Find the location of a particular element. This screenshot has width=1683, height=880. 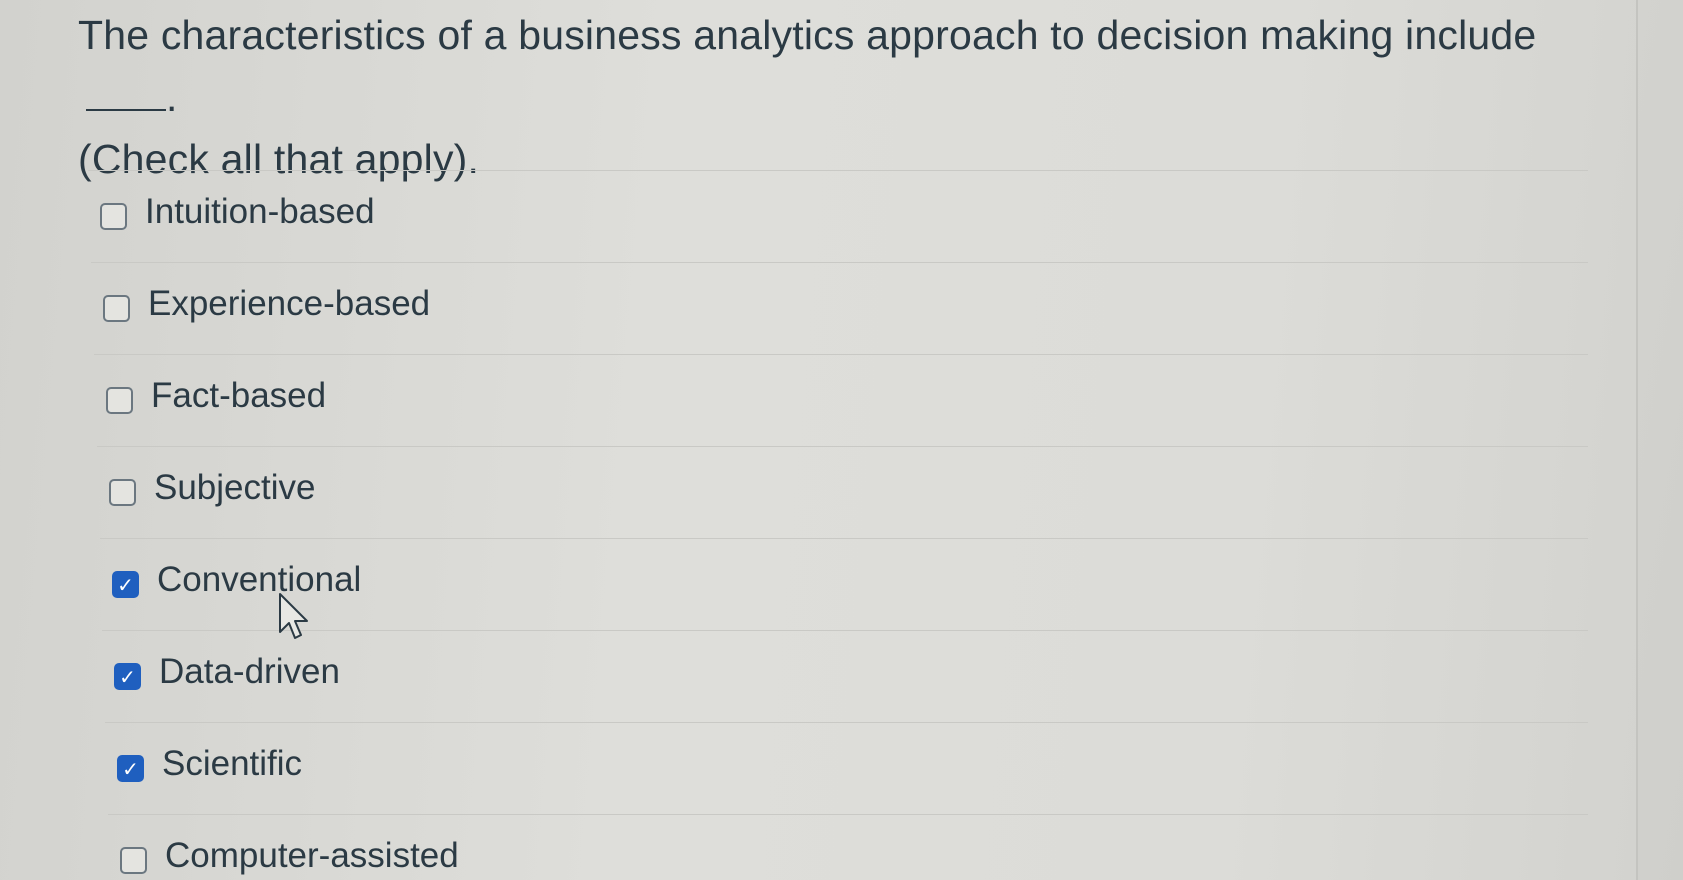

answer-label: Subjective is located at coordinates (235, 487).